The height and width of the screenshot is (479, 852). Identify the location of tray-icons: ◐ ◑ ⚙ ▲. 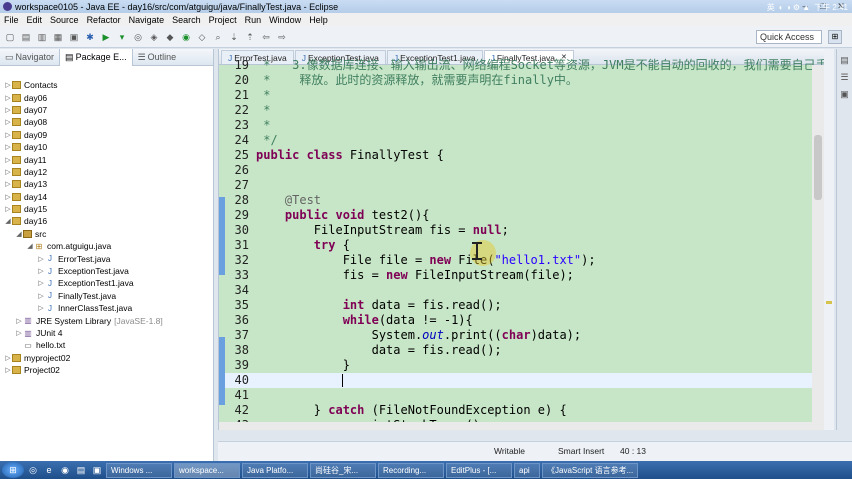
(794, 7).